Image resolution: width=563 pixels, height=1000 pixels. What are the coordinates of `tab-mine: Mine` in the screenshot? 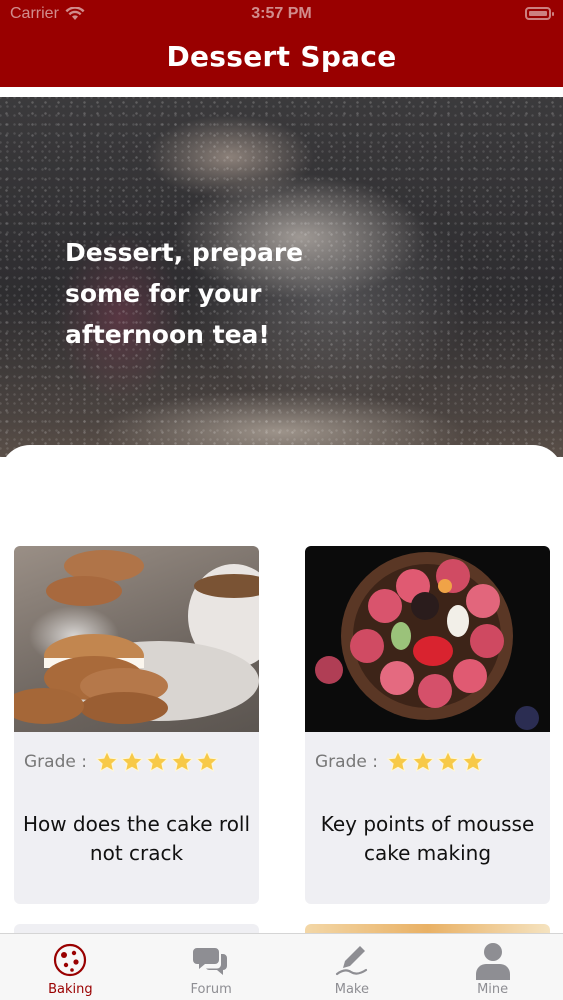 It's located at (492, 967).